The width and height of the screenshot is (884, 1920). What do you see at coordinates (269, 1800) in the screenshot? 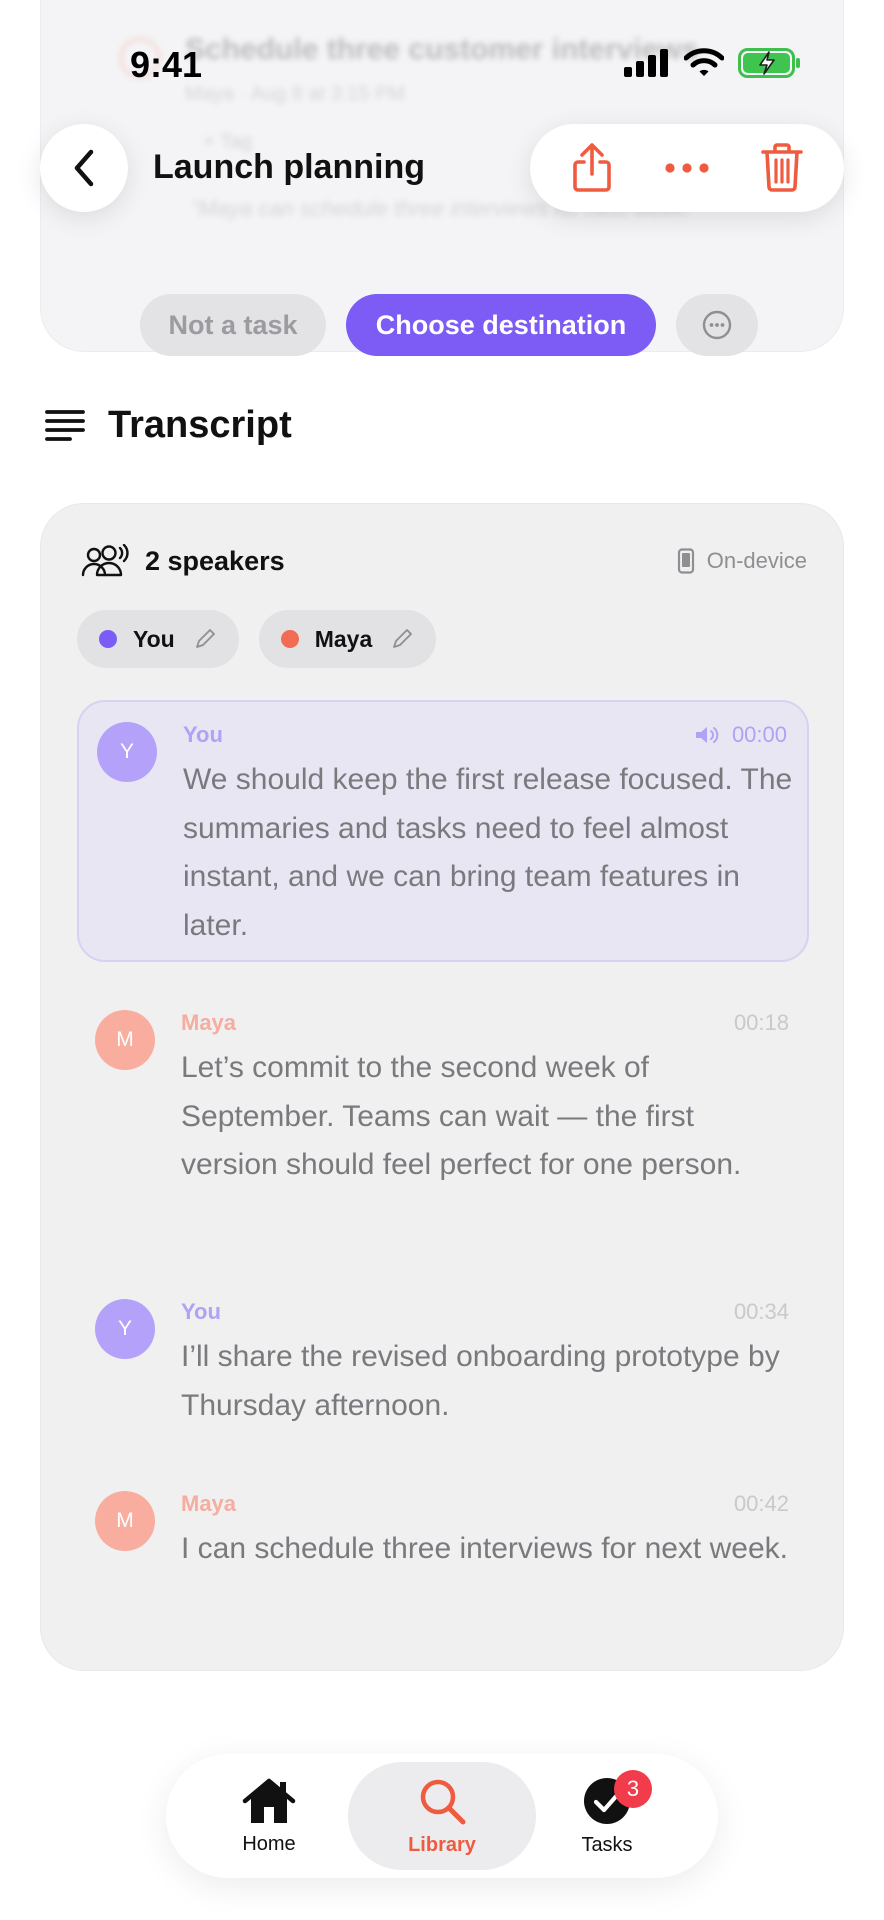
I see `home-icon` at bounding box center [269, 1800].